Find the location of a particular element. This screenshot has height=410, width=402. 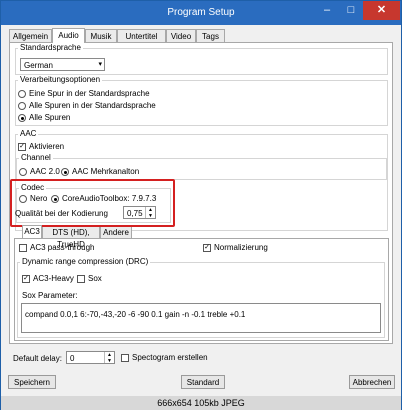

maximize-icon: □ is located at coordinates (351, 10).